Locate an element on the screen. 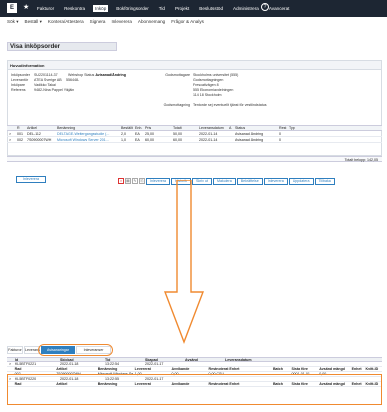 The image size is (387, 412). tab-leverans: Leverans is located at coordinates (32, 350).